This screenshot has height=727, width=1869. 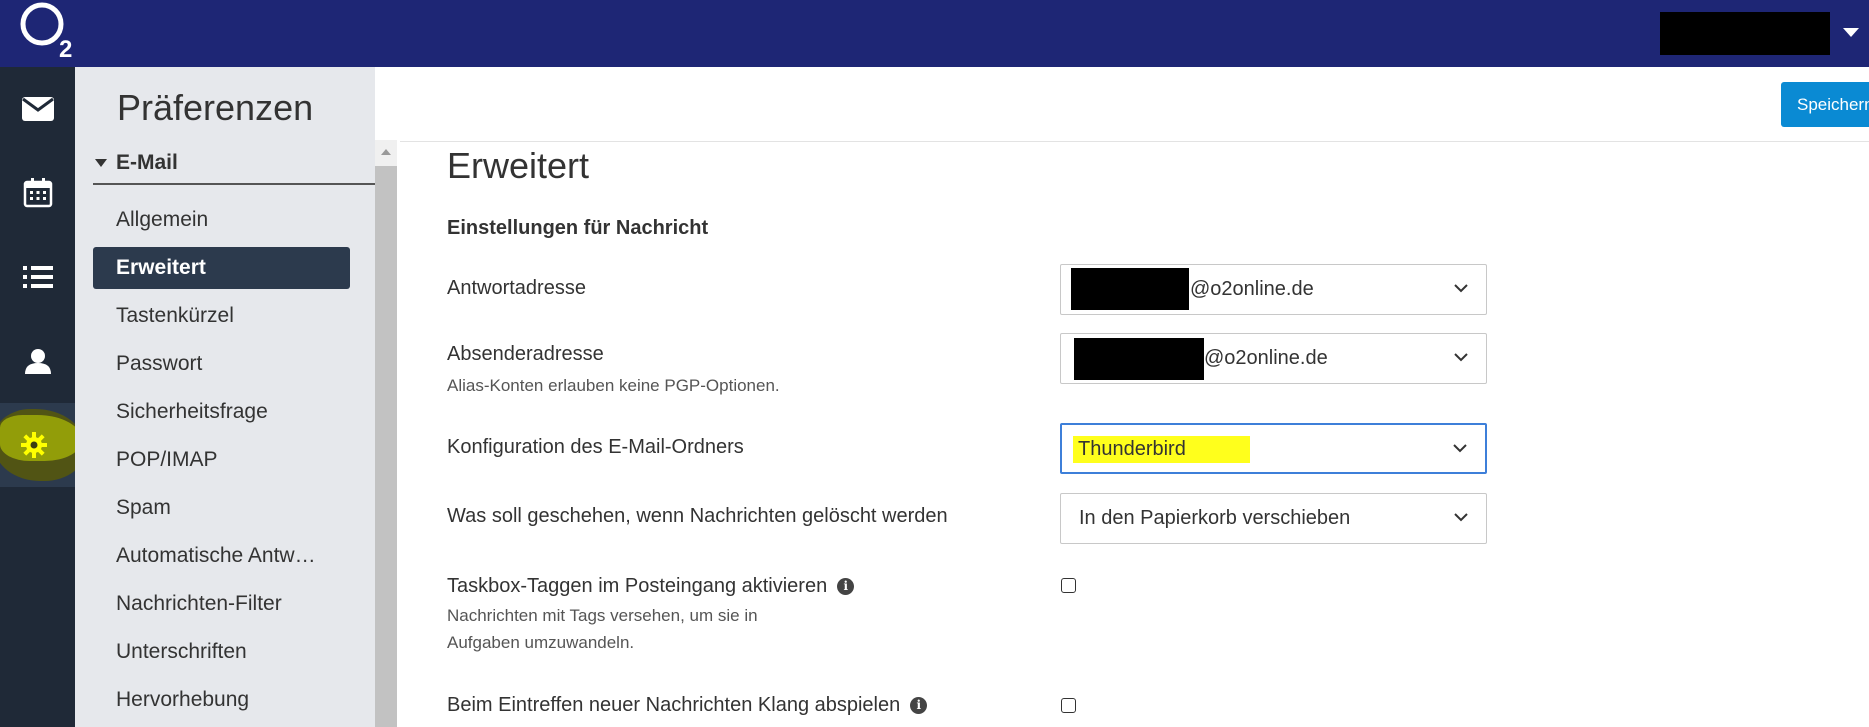 What do you see at coordinates (1068, 585) in the screenshot?
I see `taskbox-tagging-checkbox` at bounding box center [1068, 585].